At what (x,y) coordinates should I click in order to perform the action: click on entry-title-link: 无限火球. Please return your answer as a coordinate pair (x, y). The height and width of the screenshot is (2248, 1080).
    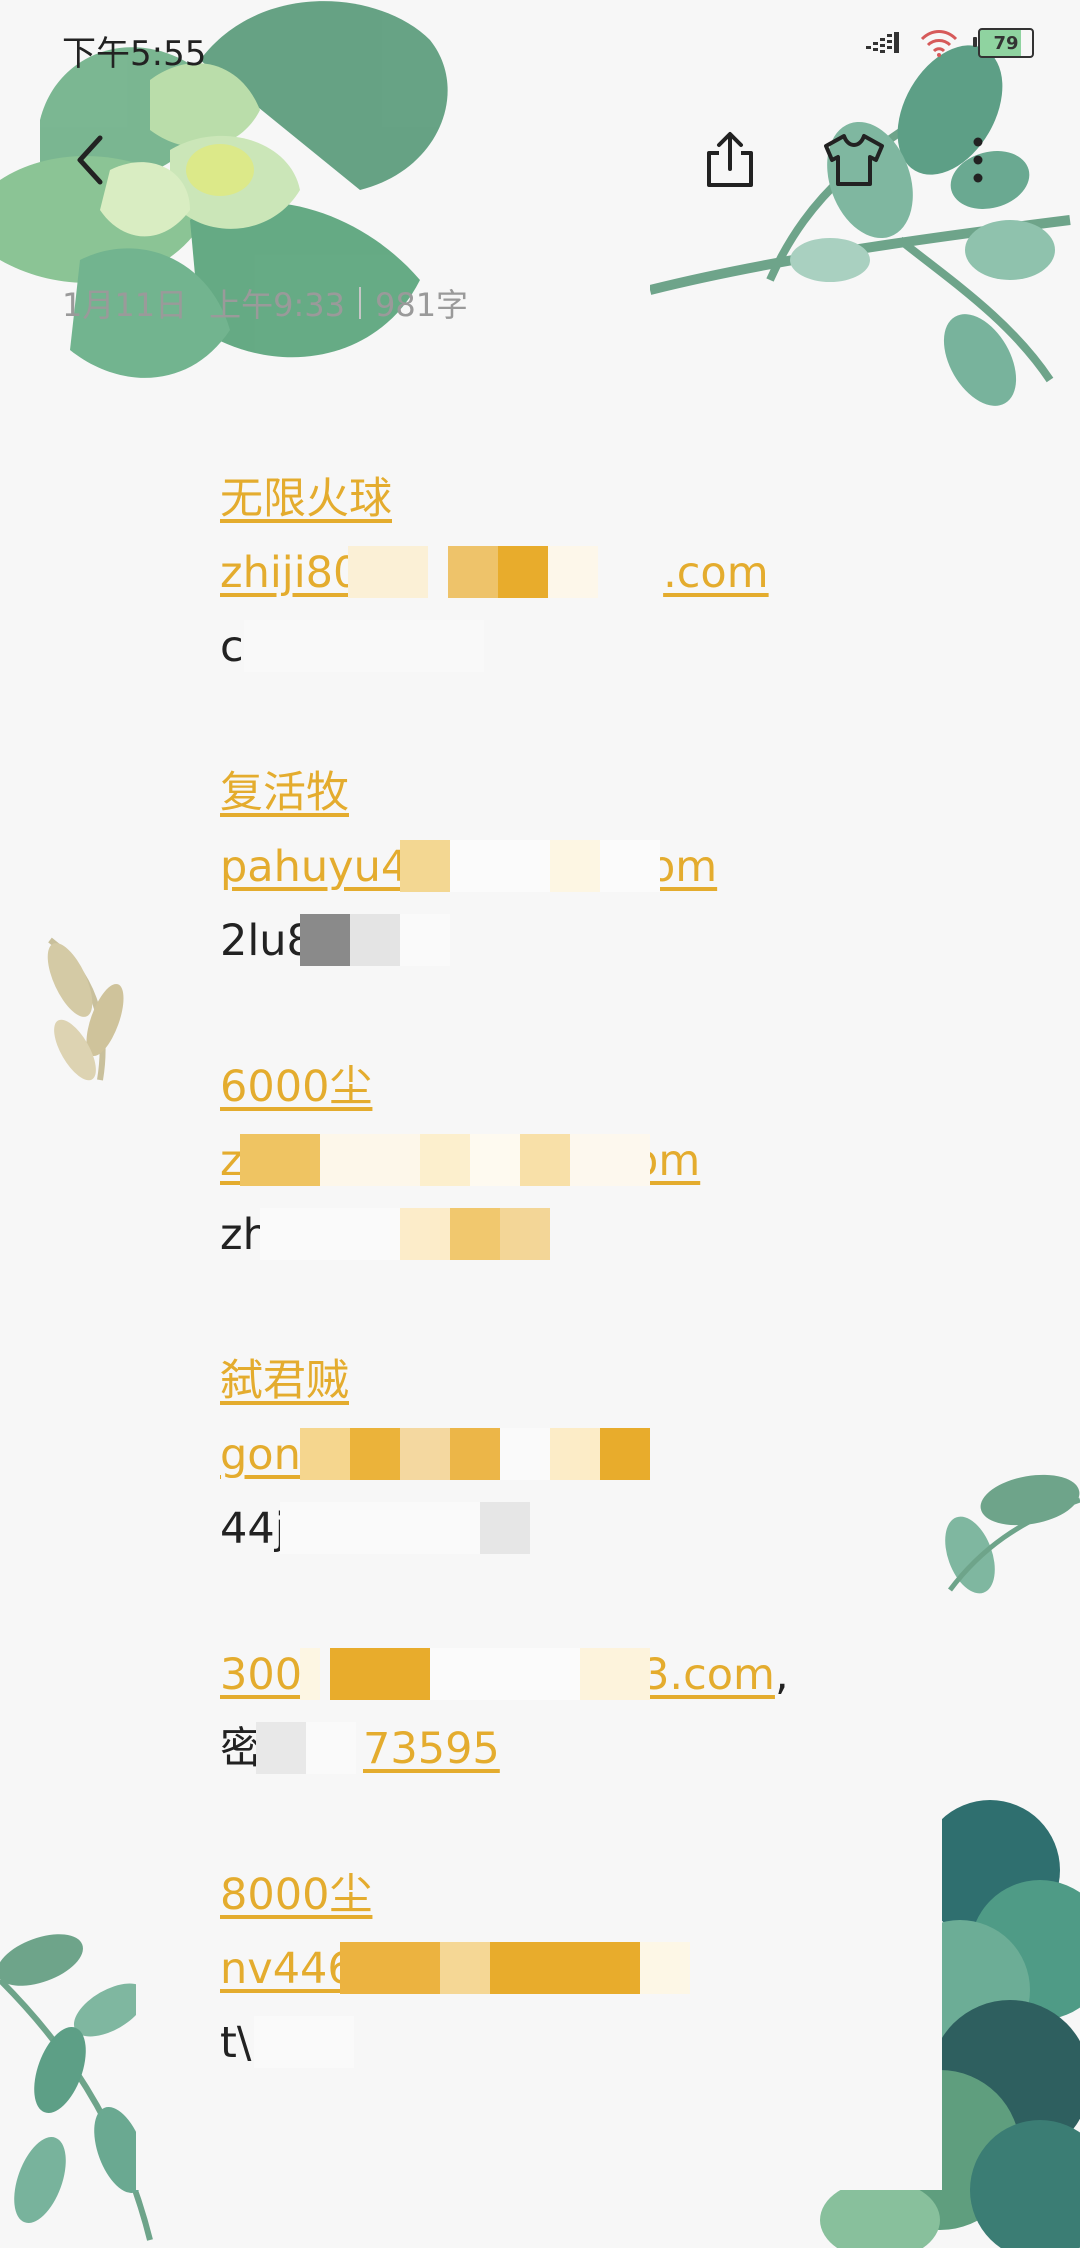
    Looking at the image, I should click on (306, 499).